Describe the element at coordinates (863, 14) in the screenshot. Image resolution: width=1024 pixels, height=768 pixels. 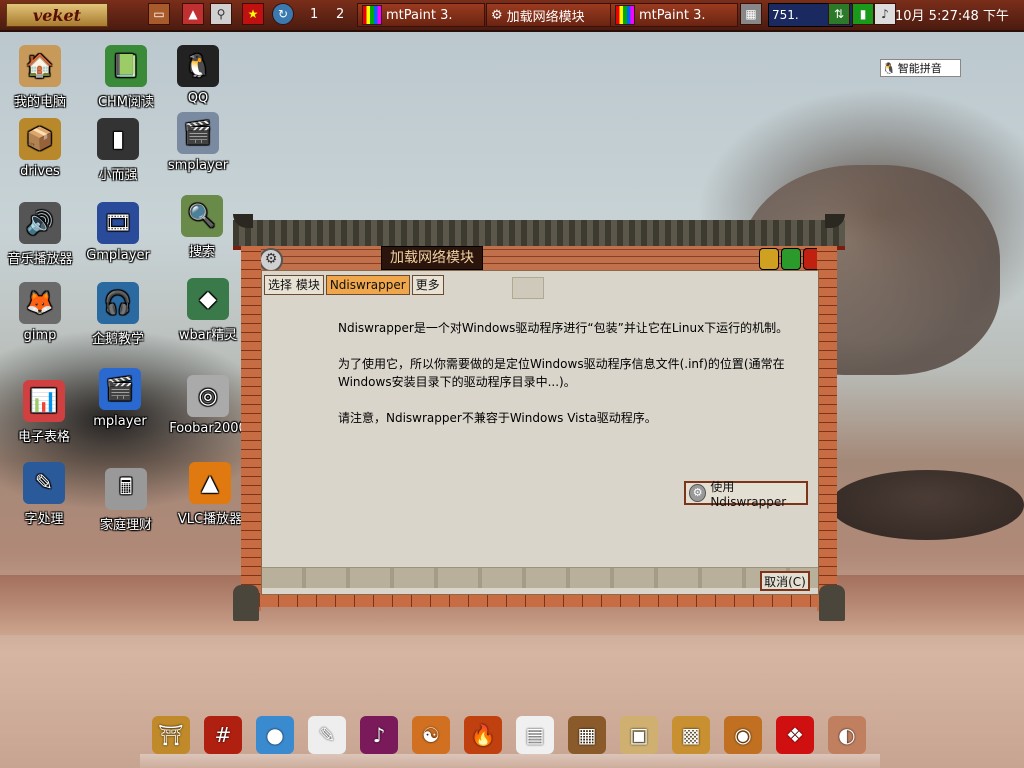
I see `battery-icon: ▮` at that location.